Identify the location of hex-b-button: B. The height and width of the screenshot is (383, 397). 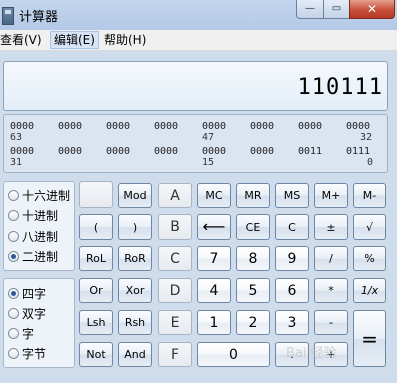
(175, 227).